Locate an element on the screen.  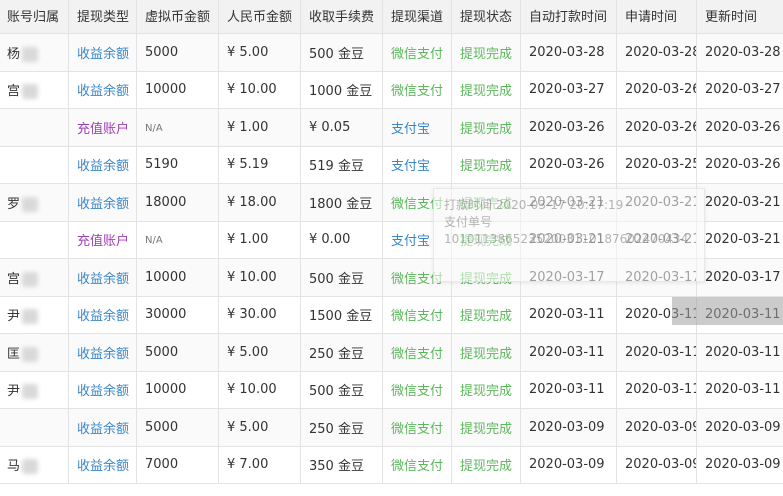
virtual-amount-text: 7000 is located at coordinates (162, 465).